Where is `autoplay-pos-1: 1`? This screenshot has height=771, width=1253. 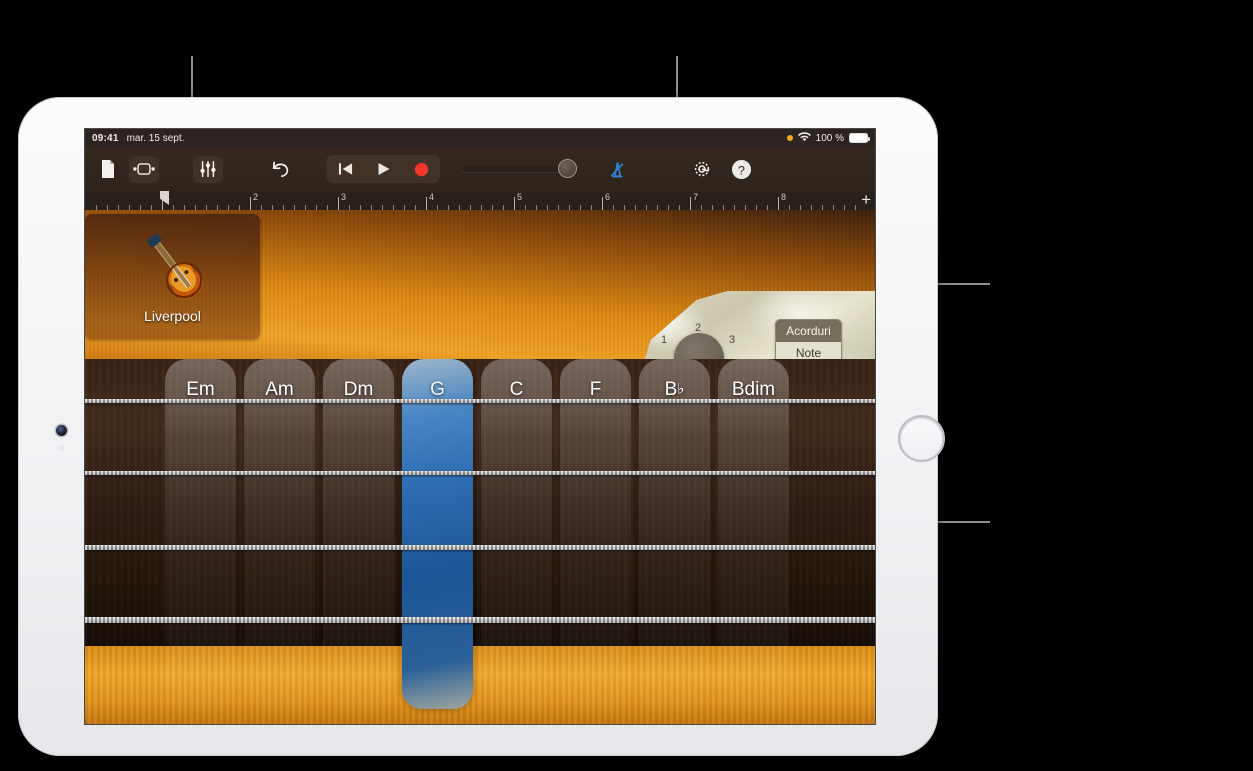 autoplay-pos-1: 1 is located at coordinates (664, 340).